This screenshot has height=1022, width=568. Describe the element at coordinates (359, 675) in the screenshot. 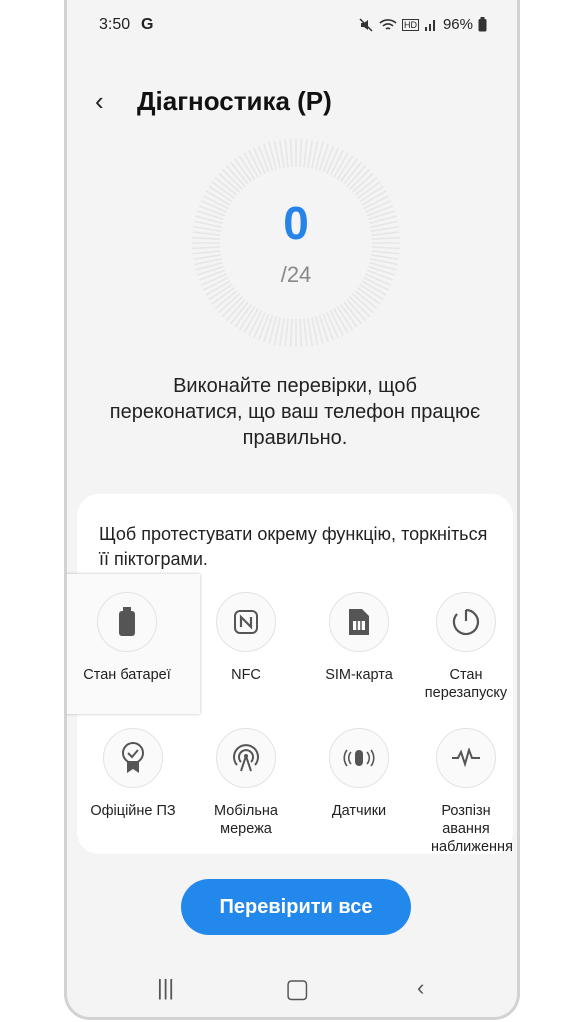

I see `test-label: SIM-карта` at that location.